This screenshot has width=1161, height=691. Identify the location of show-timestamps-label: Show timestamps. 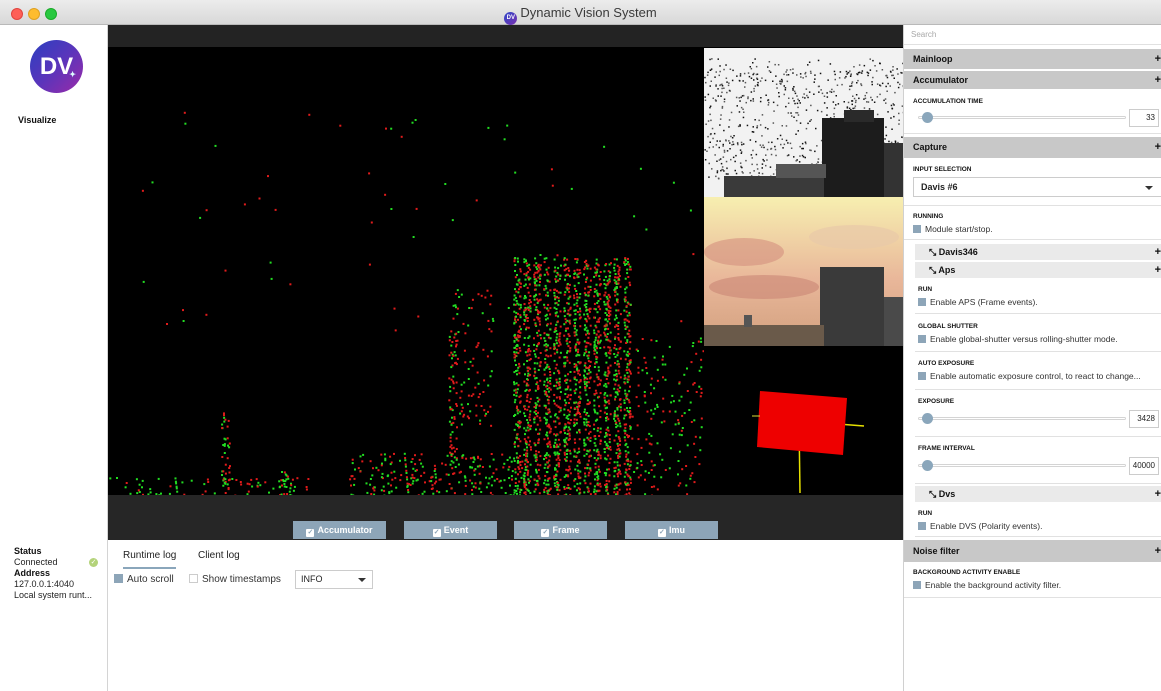
(241, 579).